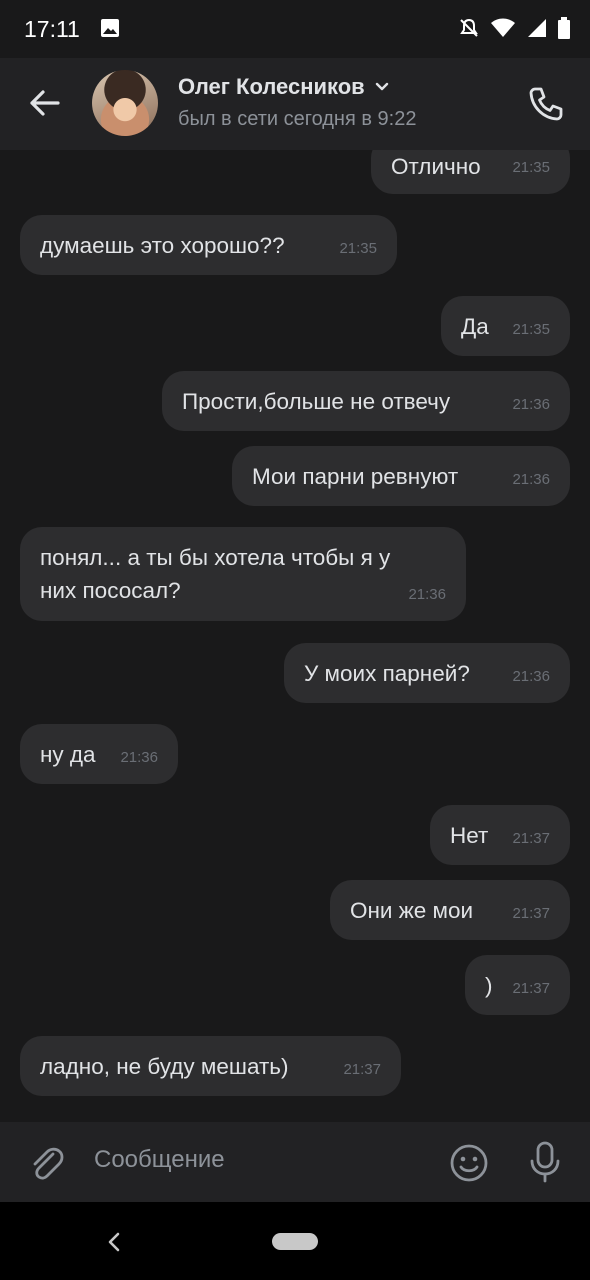  I want to click on wifi-icon, so click(503, 27).